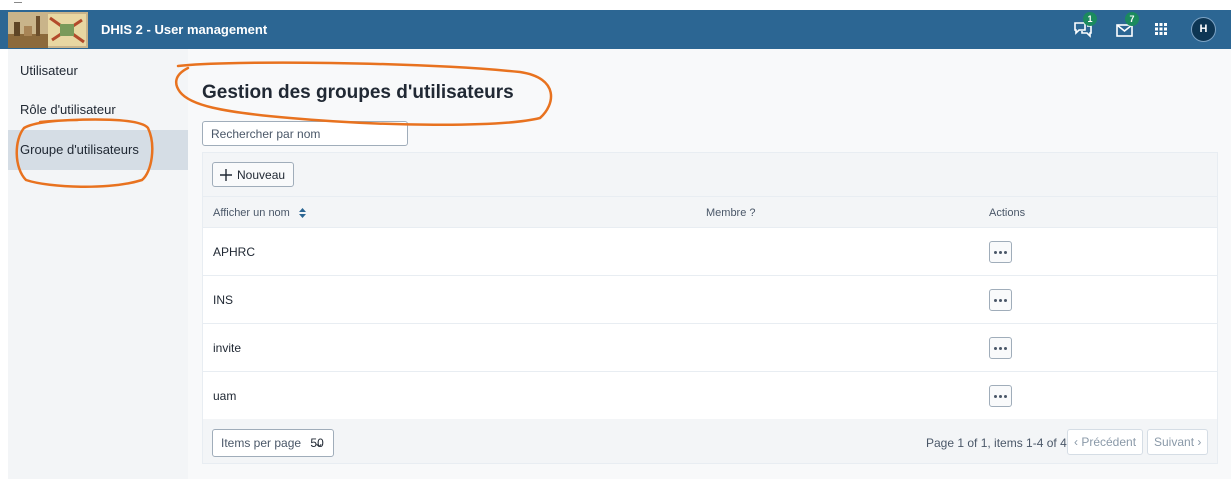 The image size is (1231, 479). What do you see at coordinates (710, 300) in the screenshot?
I see `table-row: INS` at bounding box center [710, 300].